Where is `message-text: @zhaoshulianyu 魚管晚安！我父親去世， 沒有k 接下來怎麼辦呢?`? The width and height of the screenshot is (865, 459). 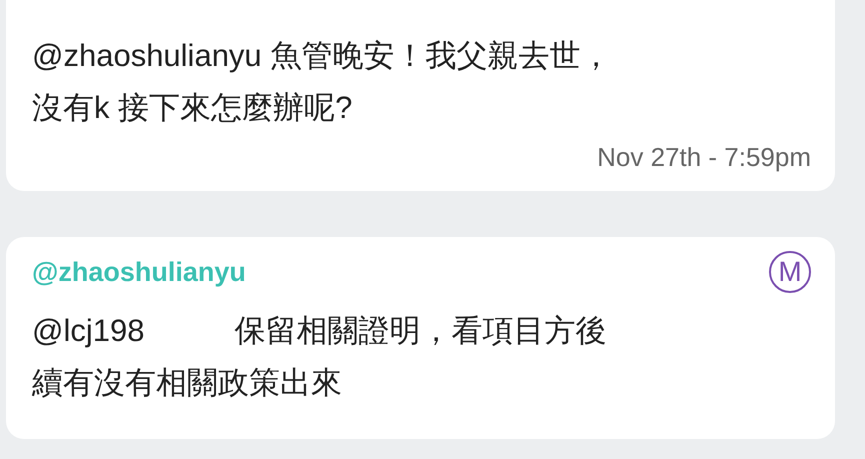 message-text: @zhaoshulianyu 魚管晚安！我父親去世， 沒有k 接下來怎麼辦呢? is located at coordinates (322, 82).